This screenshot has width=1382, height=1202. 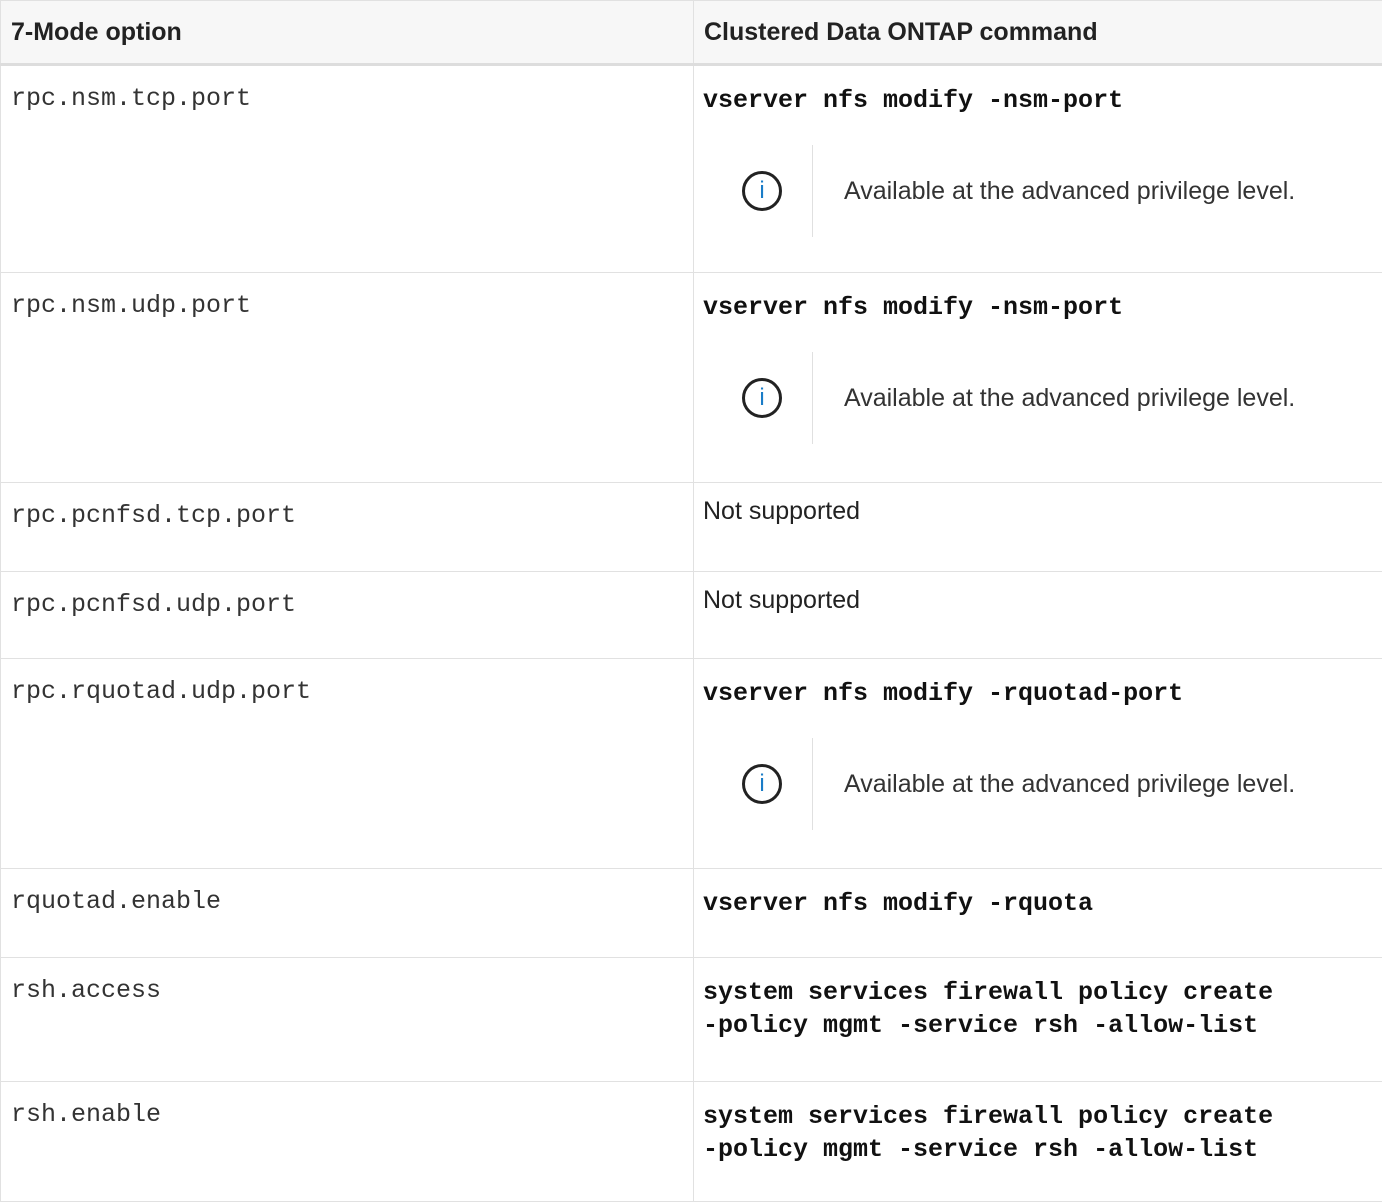 I want to click on option-cell: rquotad.enable, so click(x=347, y=913).